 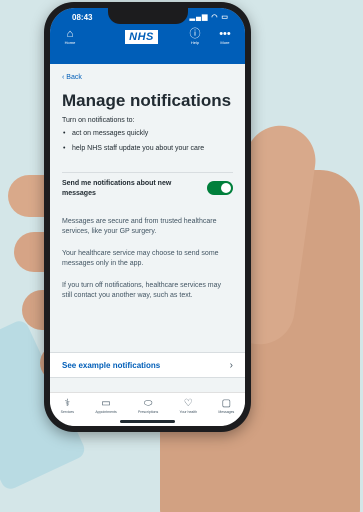 I want to click on back-label: Back, so click(x=74, y=77).